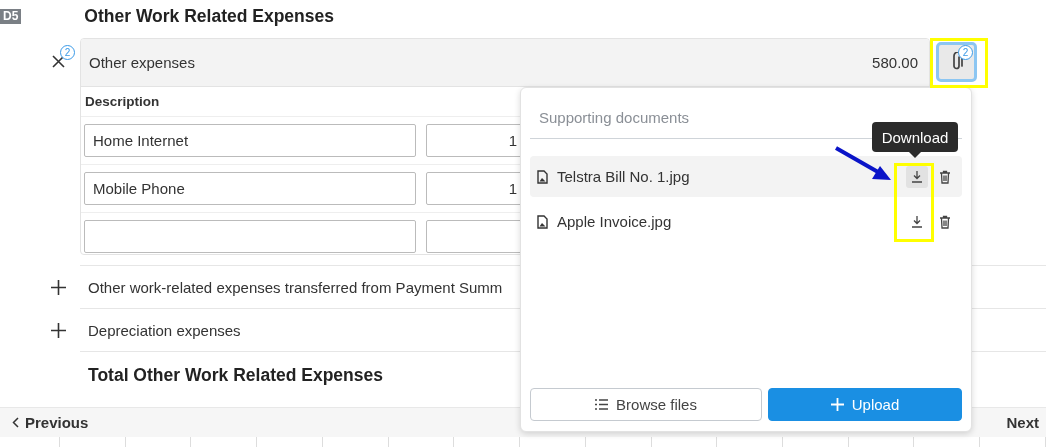 This screenshot has width=1046, height=447. I want to click on download-icon, so click(917, 176).